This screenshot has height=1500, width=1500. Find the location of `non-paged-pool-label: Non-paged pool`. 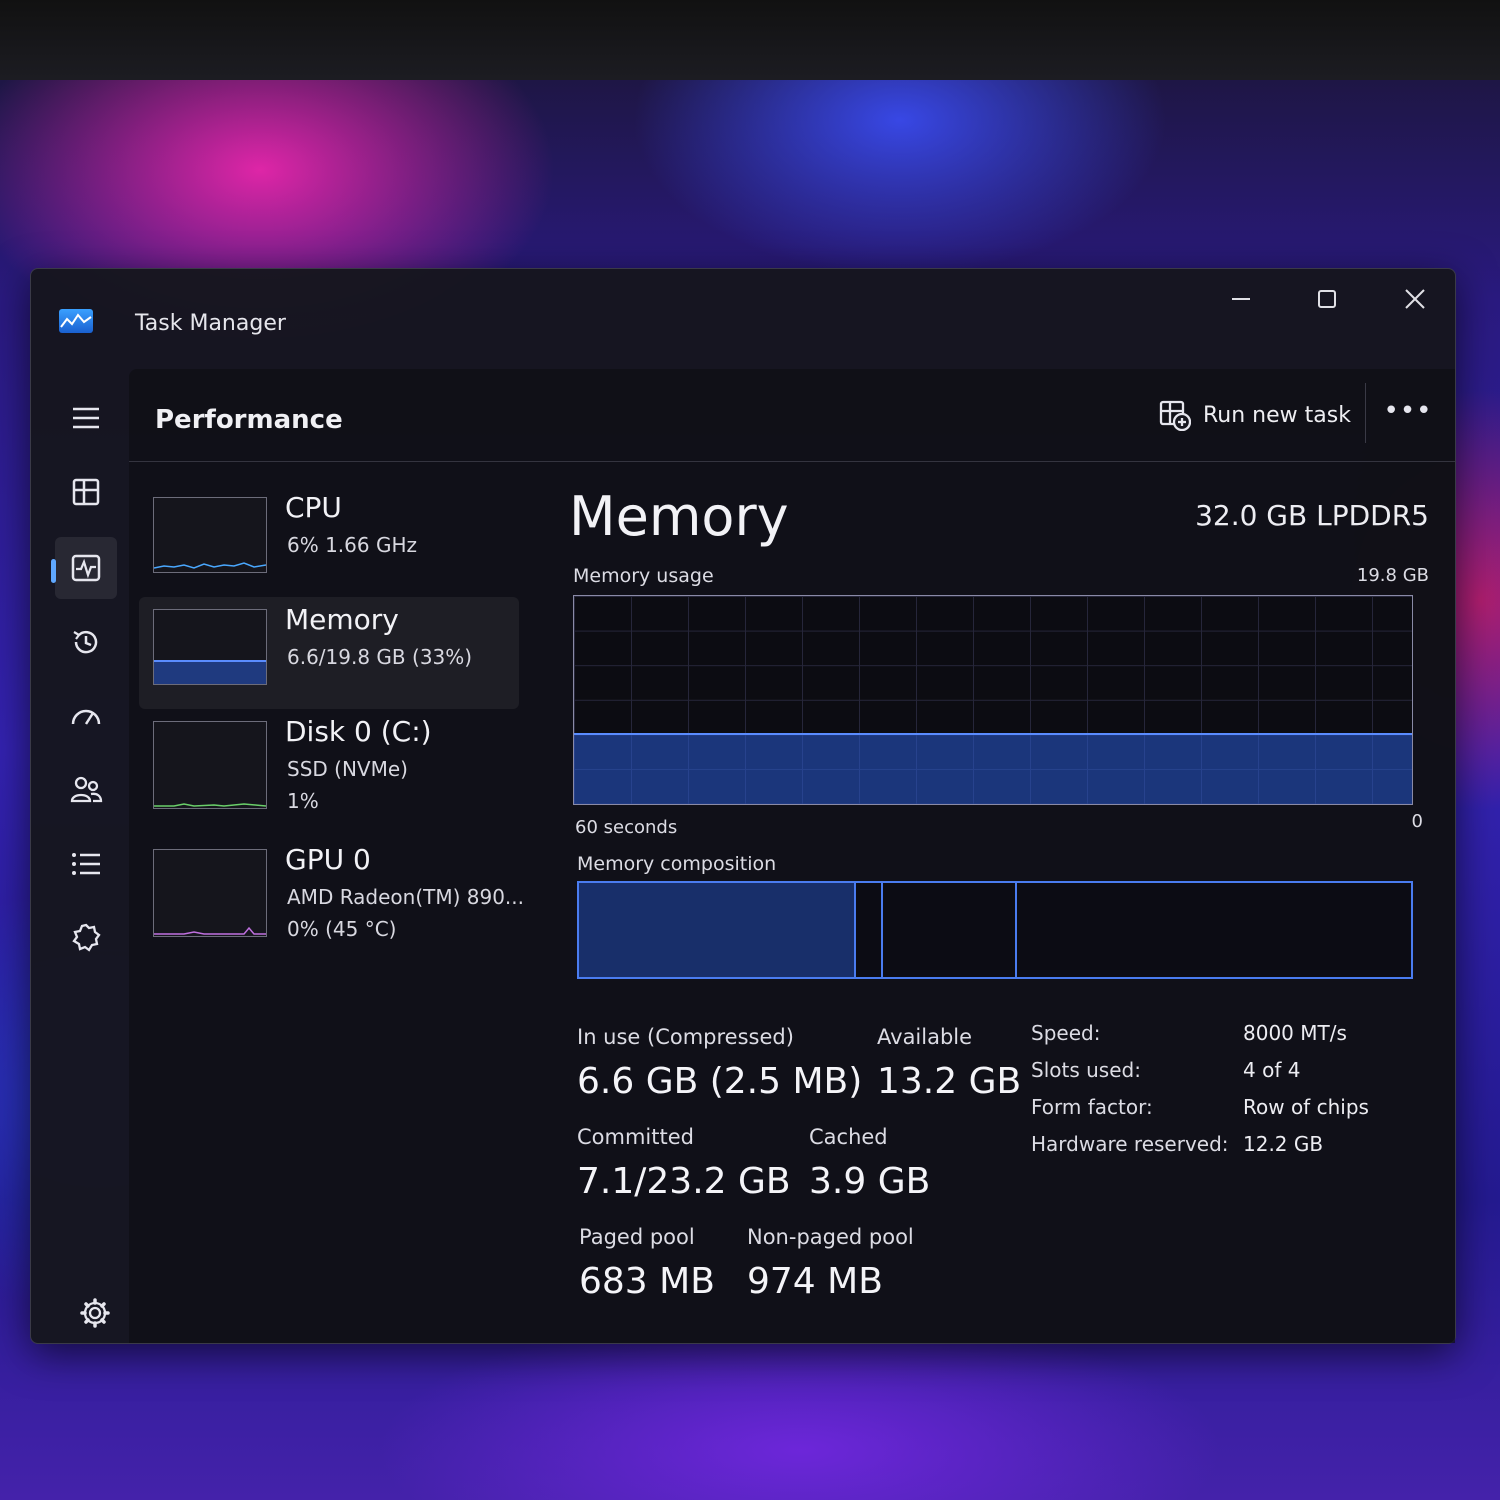

non-paged-pool-label: Non-paged pool is located at coordinates (830, 1237).